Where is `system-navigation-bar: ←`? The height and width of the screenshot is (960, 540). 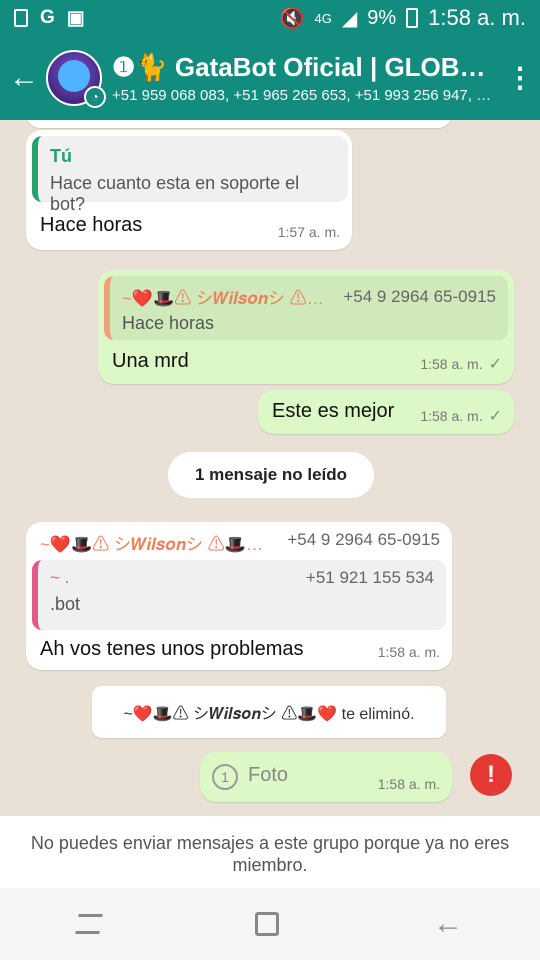
system-navigation-bar: ← is located at coordinates (270, 924).